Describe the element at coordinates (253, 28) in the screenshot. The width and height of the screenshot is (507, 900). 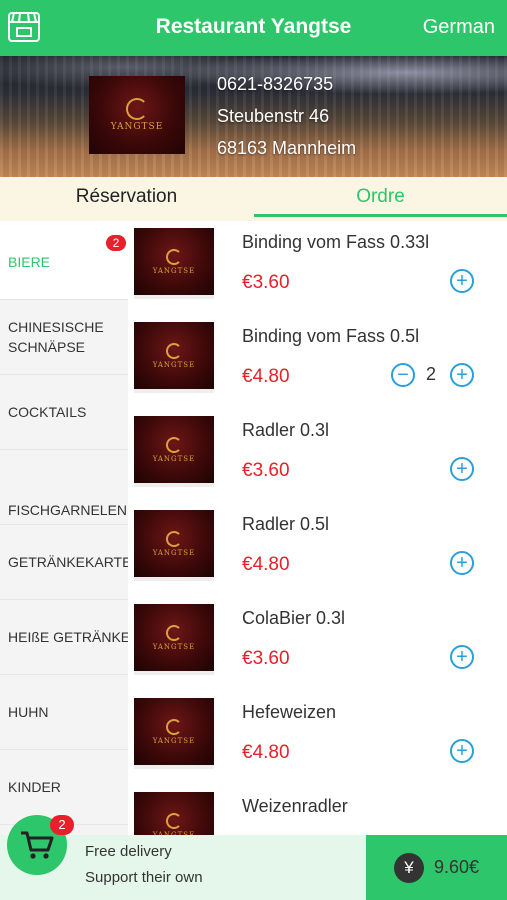
I see `app-header: Restaurant Yangtse German` at that location.